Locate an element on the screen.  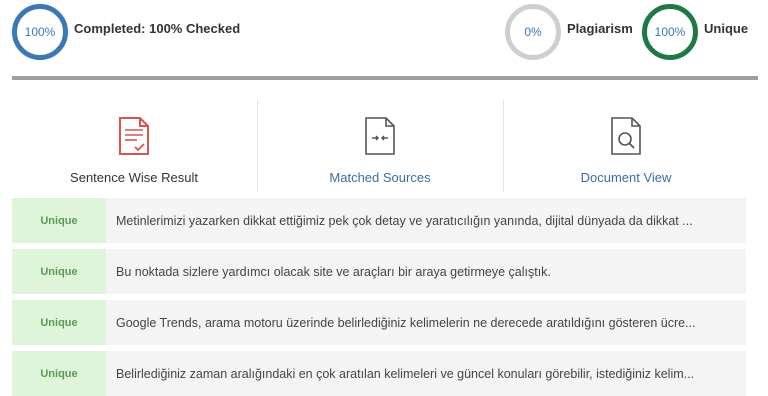
tab-matched-sources: Matched Sources is located at coordinates (380, 146).